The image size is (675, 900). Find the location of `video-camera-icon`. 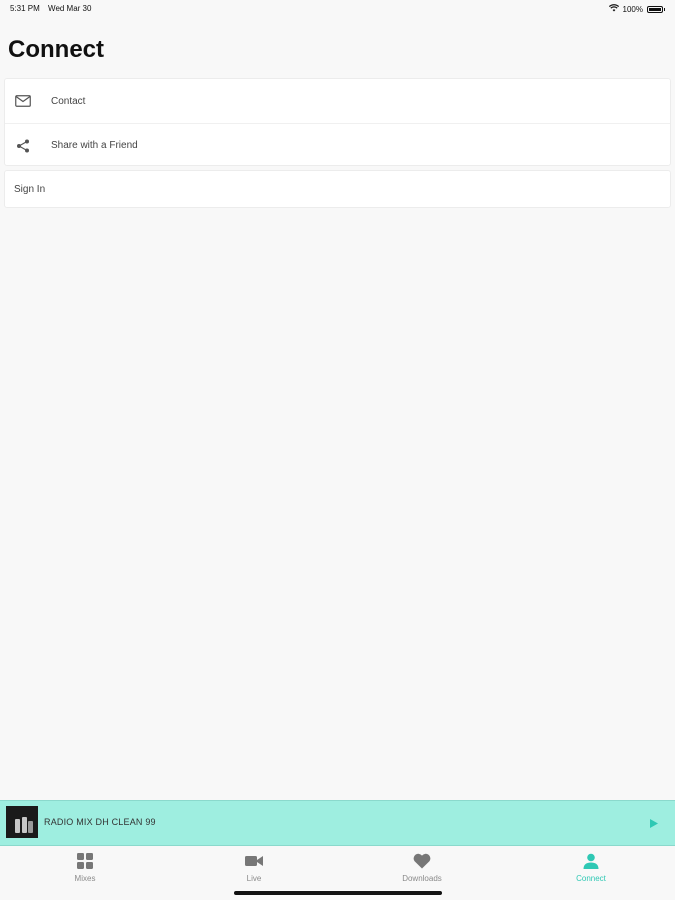

video-camera-icon is located at coordinates (254, 861).